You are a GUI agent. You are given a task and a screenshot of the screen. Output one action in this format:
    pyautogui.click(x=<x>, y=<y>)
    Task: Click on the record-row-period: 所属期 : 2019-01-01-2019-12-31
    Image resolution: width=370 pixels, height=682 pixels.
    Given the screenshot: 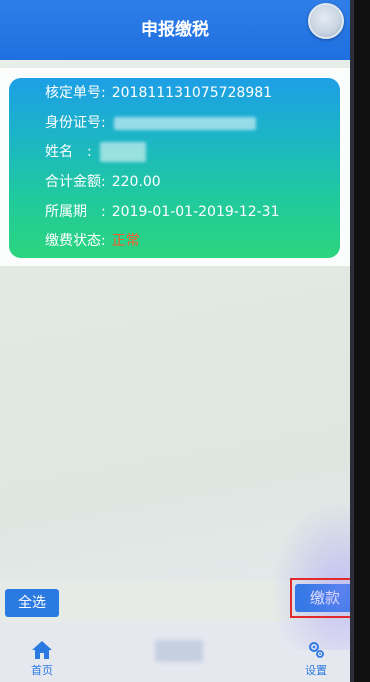 What is the action you would take?
    pyautogui.click(x=162, y=212)
    